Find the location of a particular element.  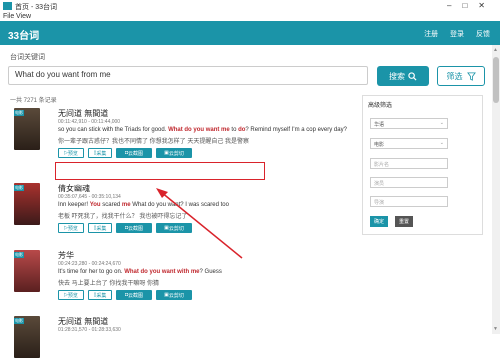

search-label: 台词关键词 is located at coordinates (27, 57).